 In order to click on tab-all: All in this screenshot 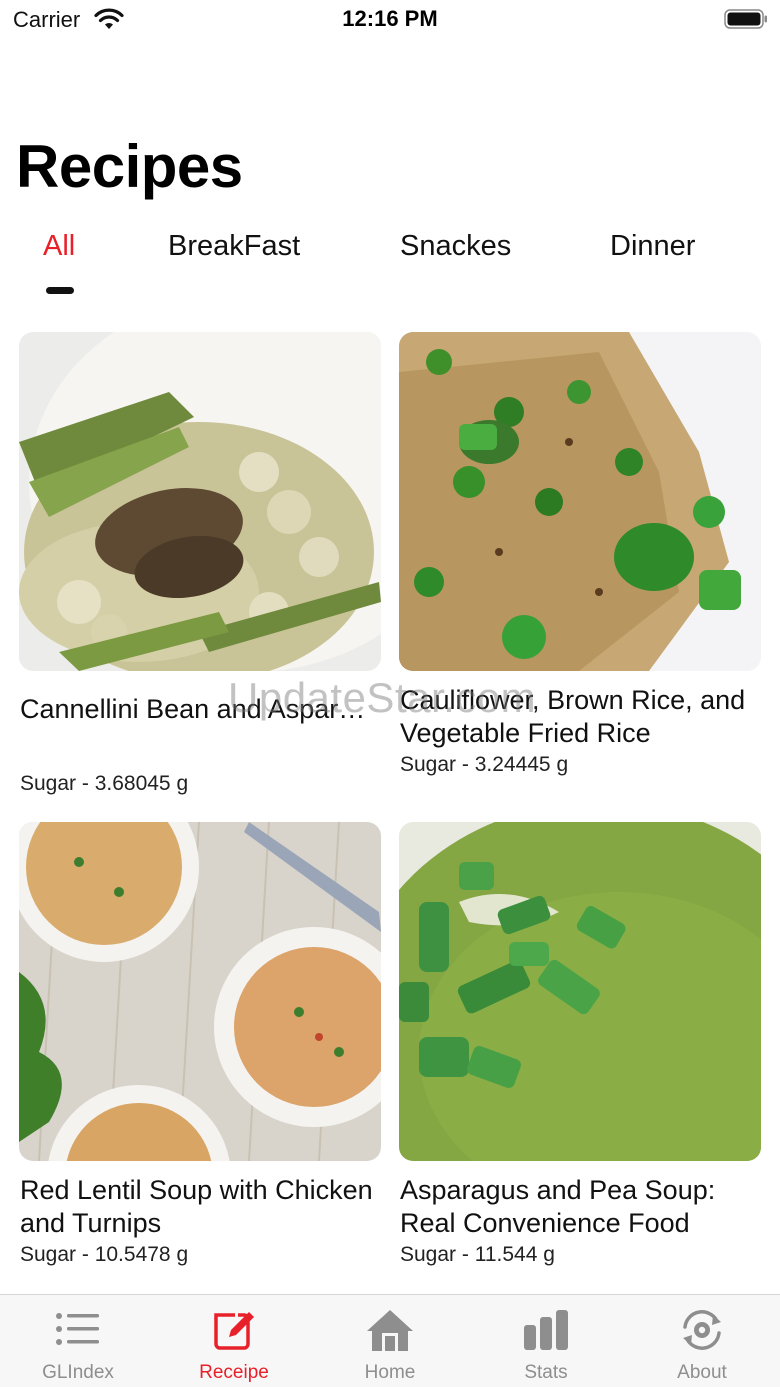, I will do `click(59, 246)`.